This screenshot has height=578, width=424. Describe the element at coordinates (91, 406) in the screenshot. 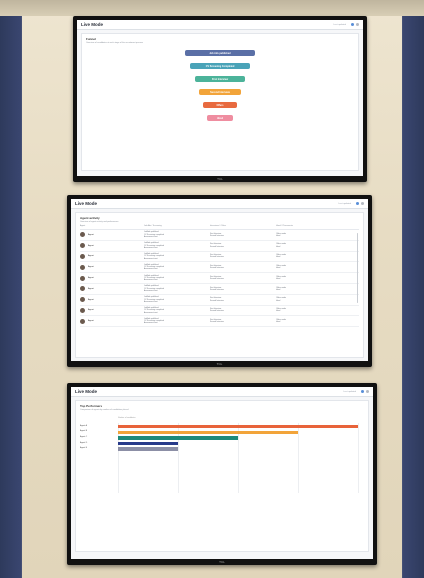

I see `card-title: Top Performers` at that location.